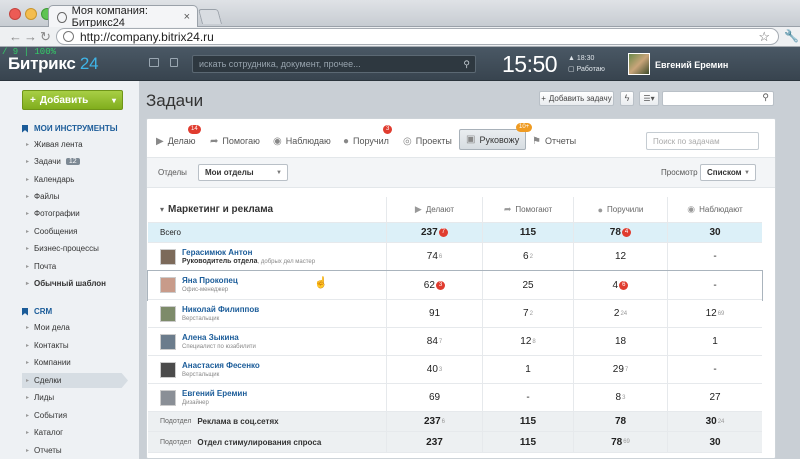 This screenshot has width=800, height=459. What do you see at coordinates (174, 62) in the screenshot?
I see `notes-icon` at bounding box center [174, 62].